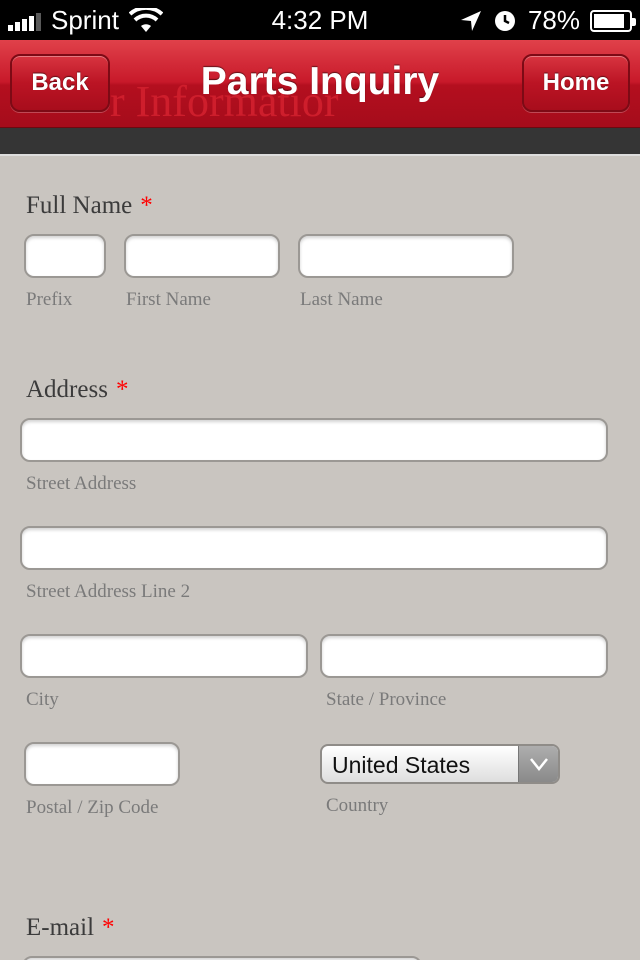 The height and width of the screenshot is (960, 640). I want to click on header-divider, so click(320, 142).